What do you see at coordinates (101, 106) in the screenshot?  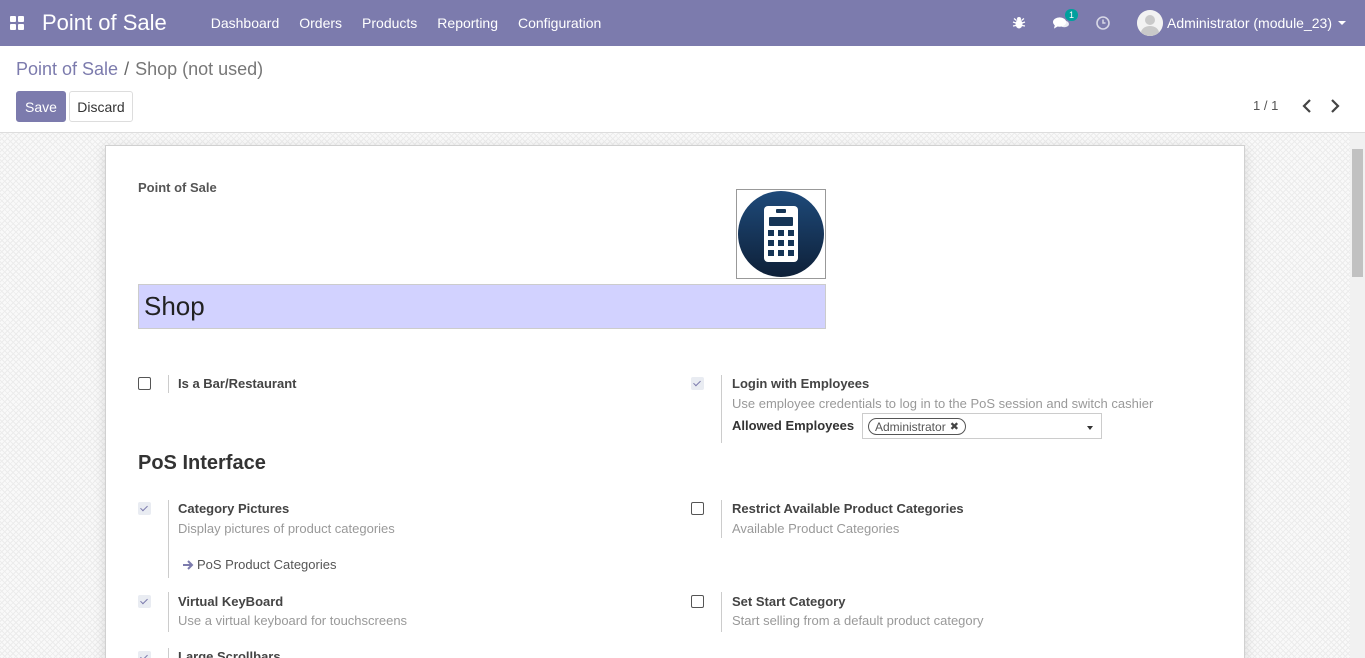 I see `discard-button: Discard` at bounding box center [101, 106].